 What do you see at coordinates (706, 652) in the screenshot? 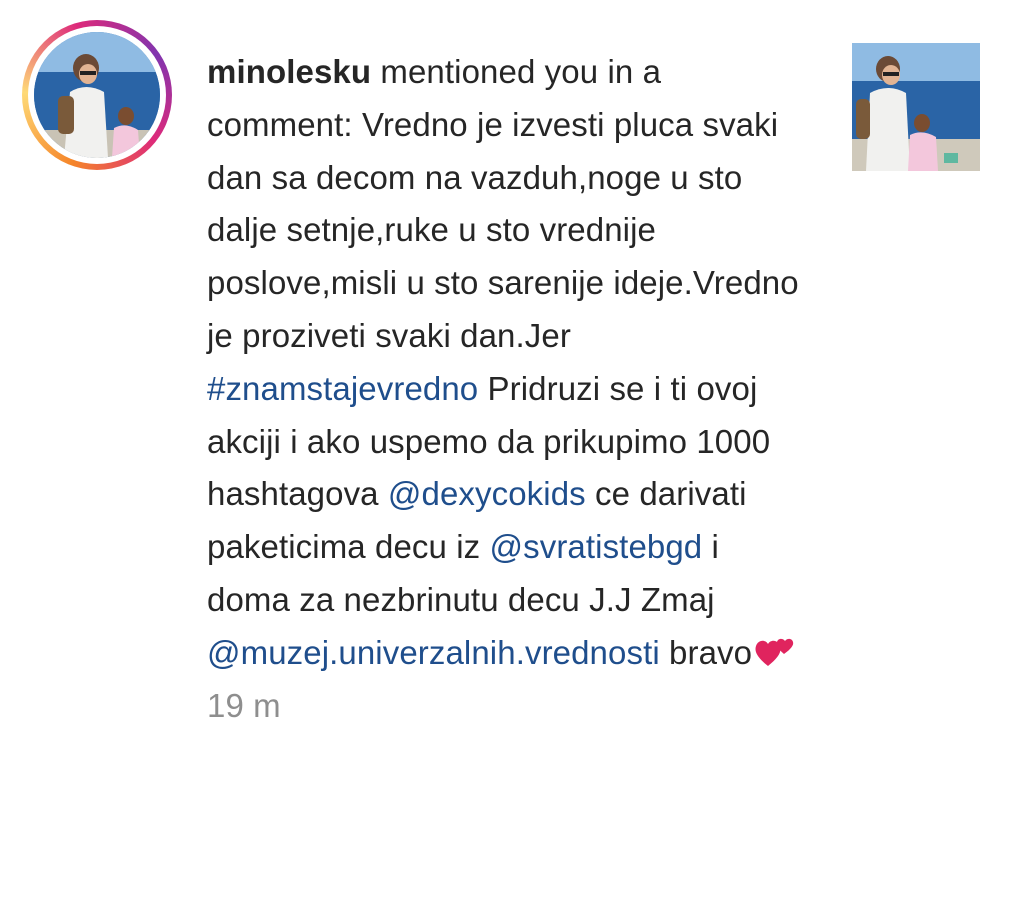
I see `comment-text-segment: bravo` at bounding box center [706, 652].